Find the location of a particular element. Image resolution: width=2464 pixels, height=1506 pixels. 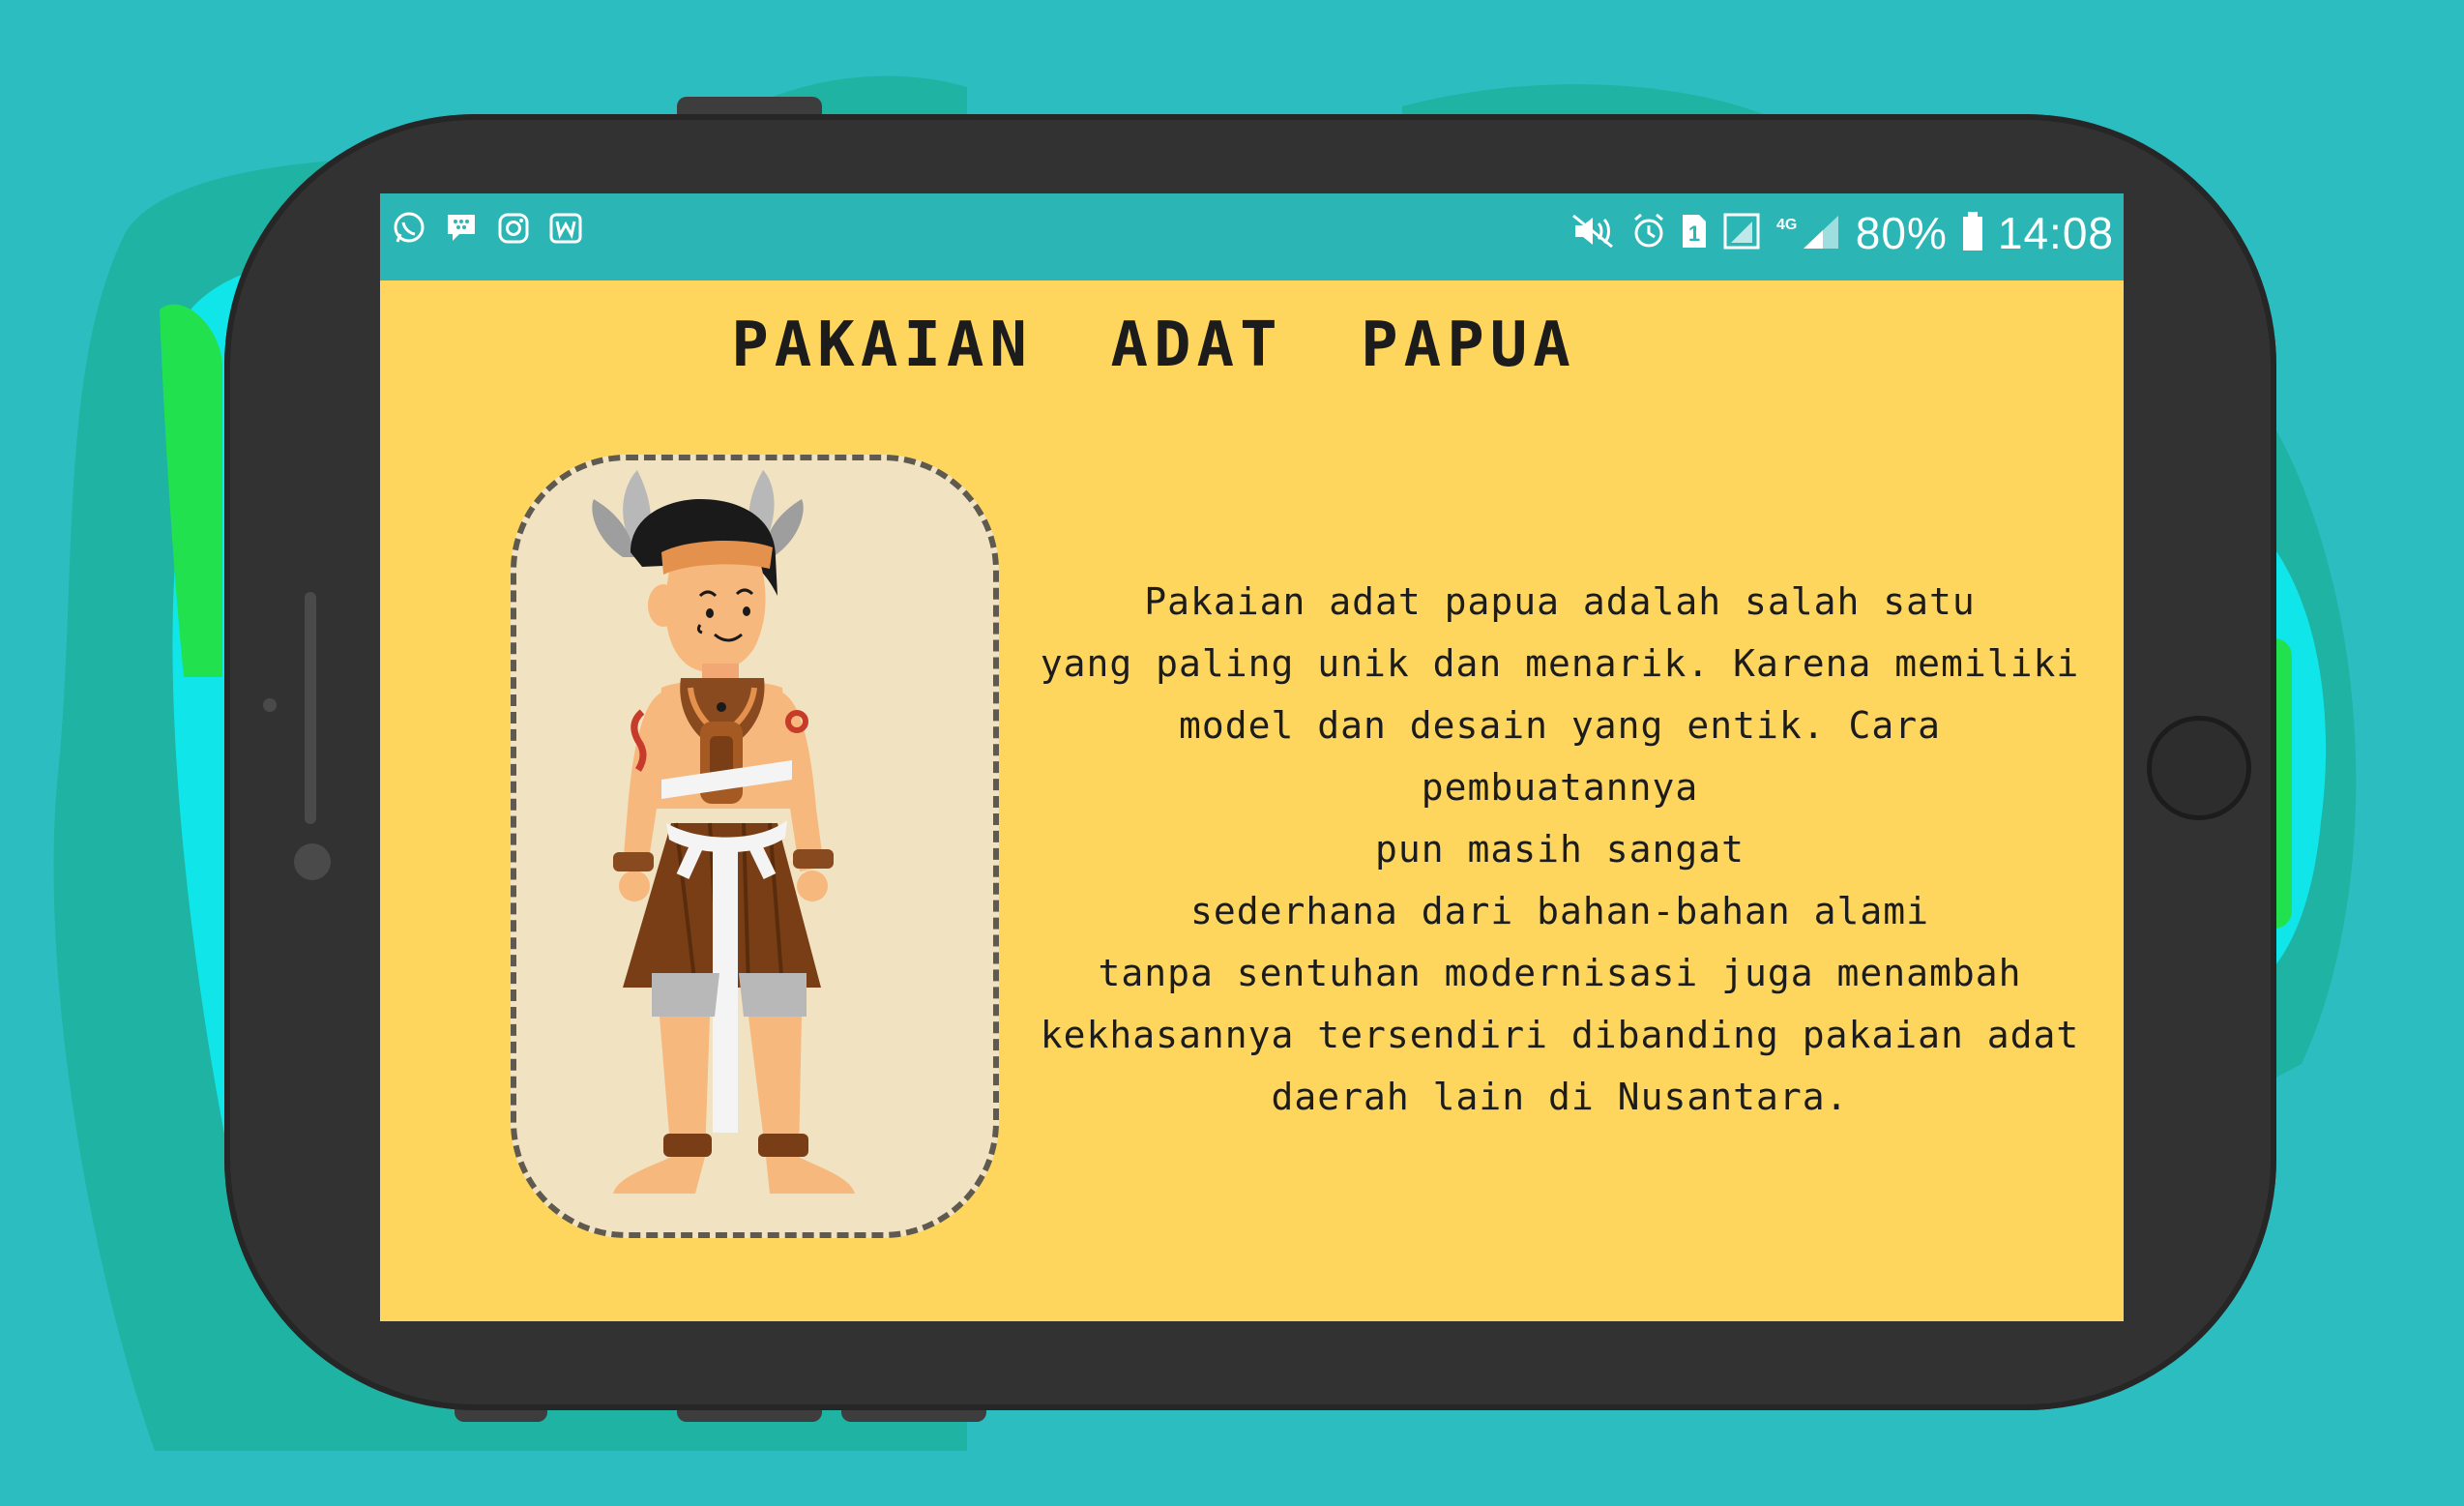

svg-text: 4G is located at coordinates (1787, 225).